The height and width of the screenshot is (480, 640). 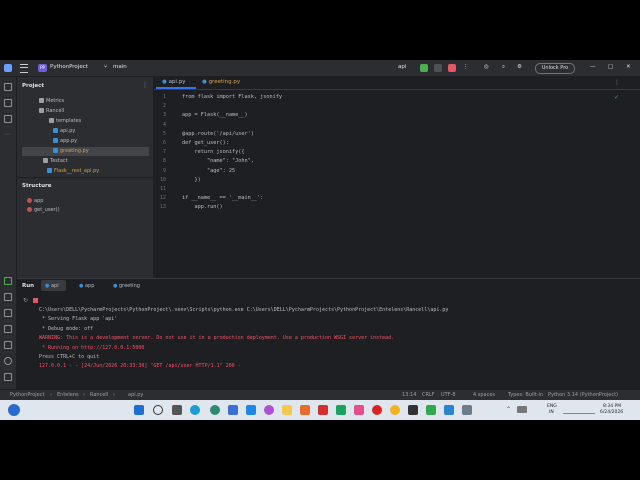 What do you see at coordinates (14, 410) in the screenshot?
I see `weather-widget` at bounding box center [14, 410].